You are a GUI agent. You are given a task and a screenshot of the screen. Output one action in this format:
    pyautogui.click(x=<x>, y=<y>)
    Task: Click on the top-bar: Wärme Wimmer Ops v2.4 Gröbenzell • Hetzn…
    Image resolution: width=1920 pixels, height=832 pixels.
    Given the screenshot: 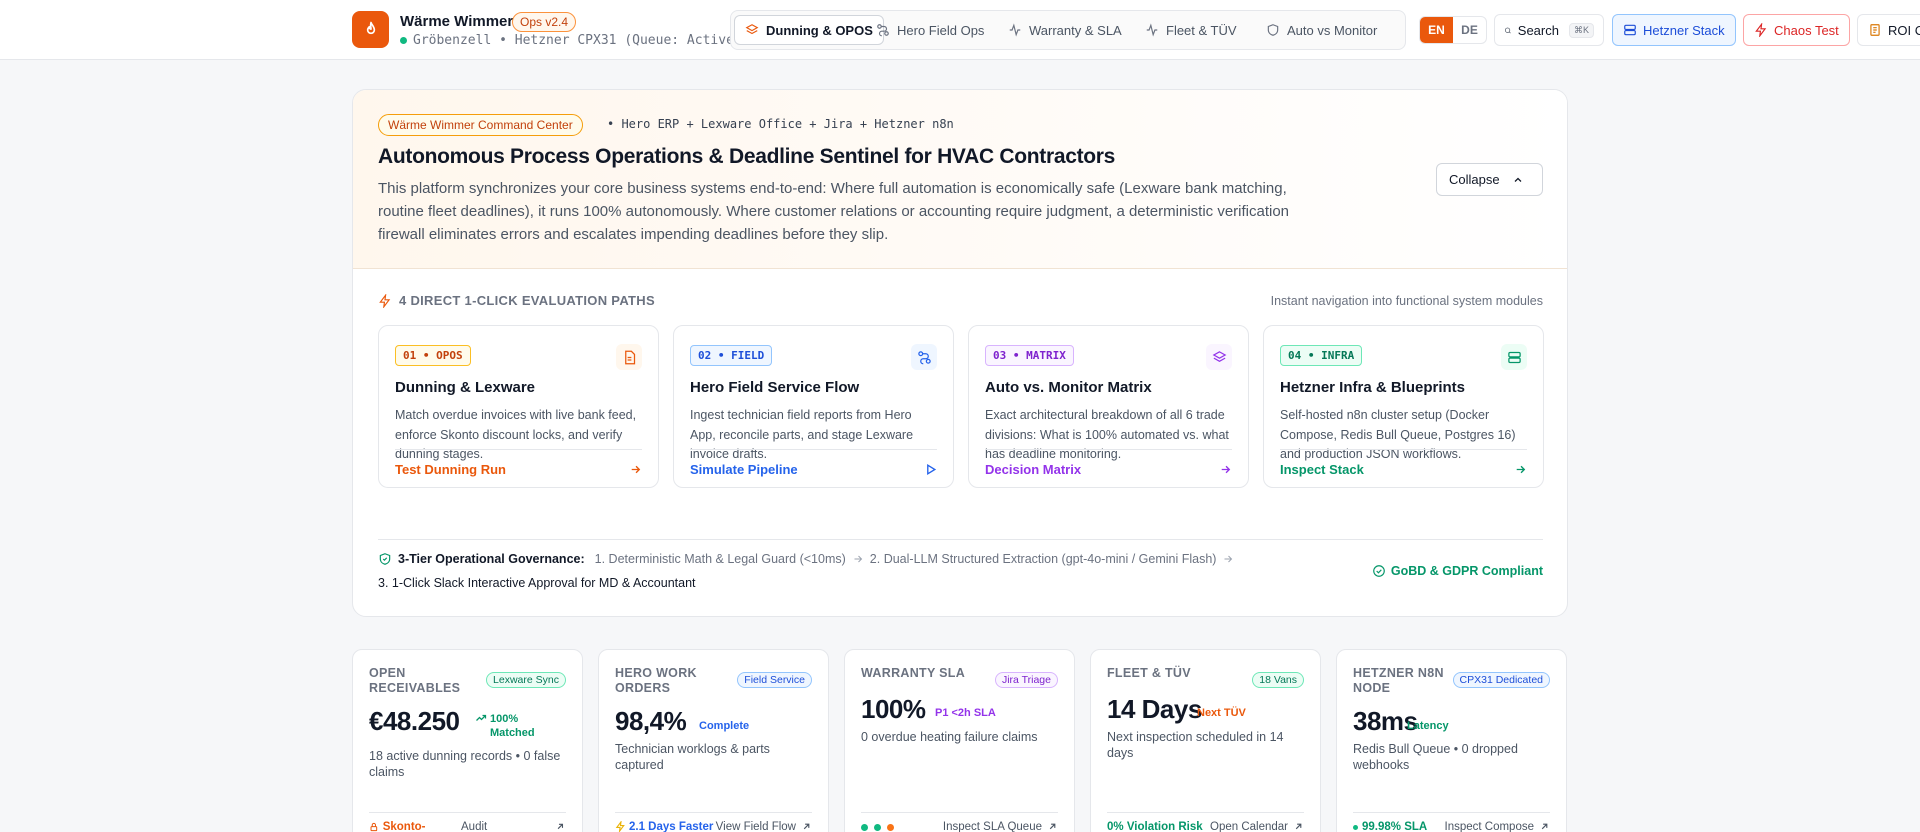 What is the action you would take?
    pyautogui.click(x=960, y=30)
    